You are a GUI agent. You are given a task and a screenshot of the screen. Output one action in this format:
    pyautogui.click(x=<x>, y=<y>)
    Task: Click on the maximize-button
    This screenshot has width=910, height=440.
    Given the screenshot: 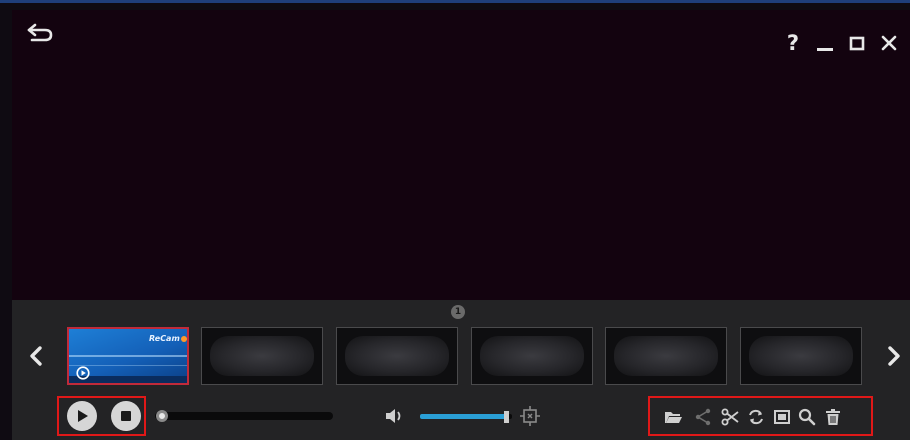 What is the action you would take?
    pyautogui.click(x=857, y=43)
    